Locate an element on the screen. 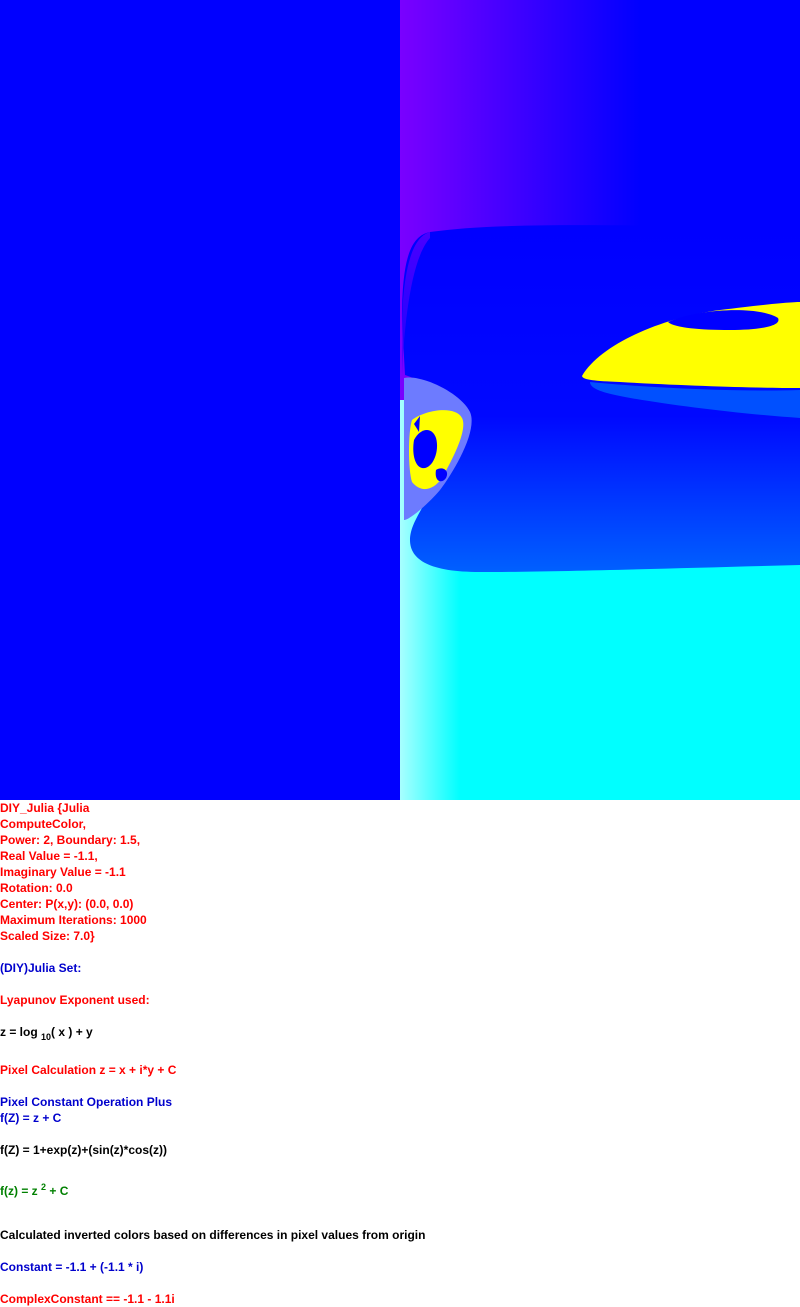 This screenshot has width=800, height=1307. param-line-4: Real Value = -1.1, is located at coordinates (49, 856).